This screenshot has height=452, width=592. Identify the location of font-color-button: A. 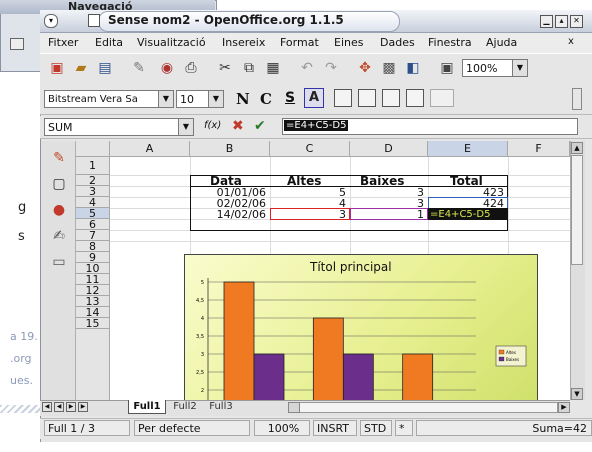
(314, 98).